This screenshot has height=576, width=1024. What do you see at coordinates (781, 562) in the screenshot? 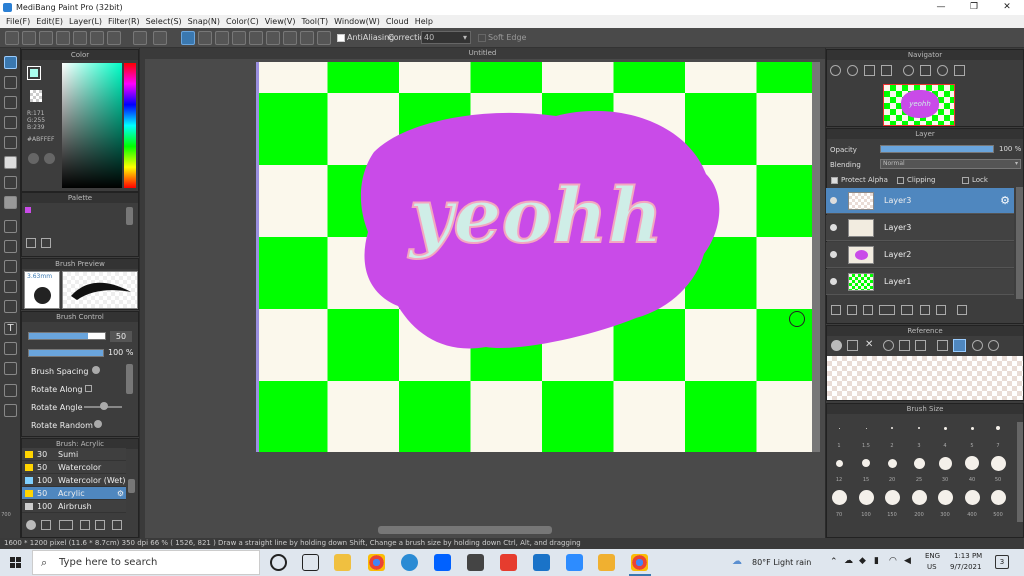
I see `weather-text: 80°F Light rain` at bounding box center [781, 562].